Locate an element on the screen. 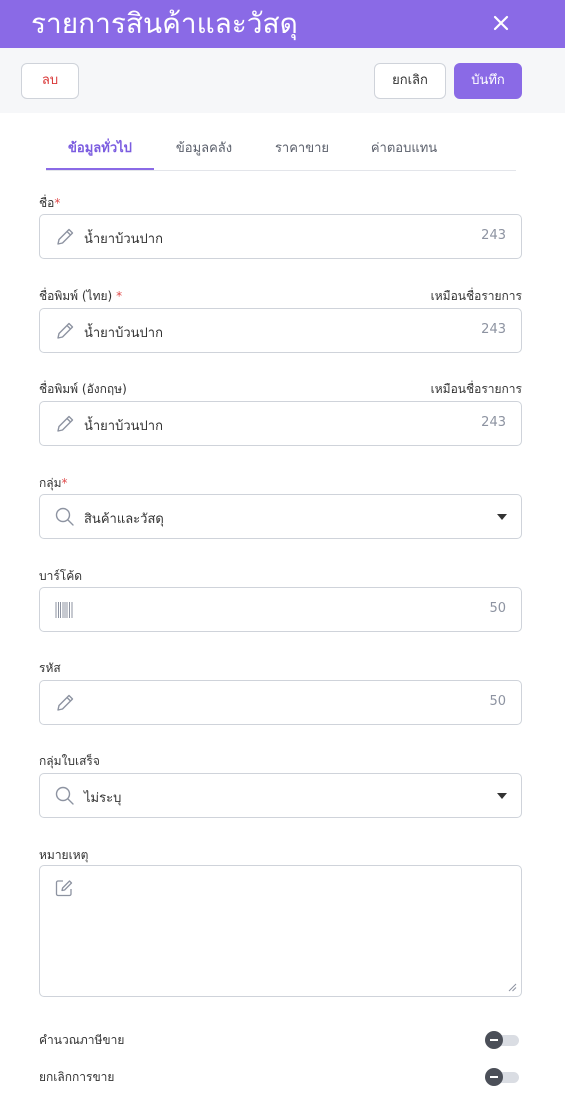  group-select: สินค้าและวัสดุ is located at coordinates (280, 516).